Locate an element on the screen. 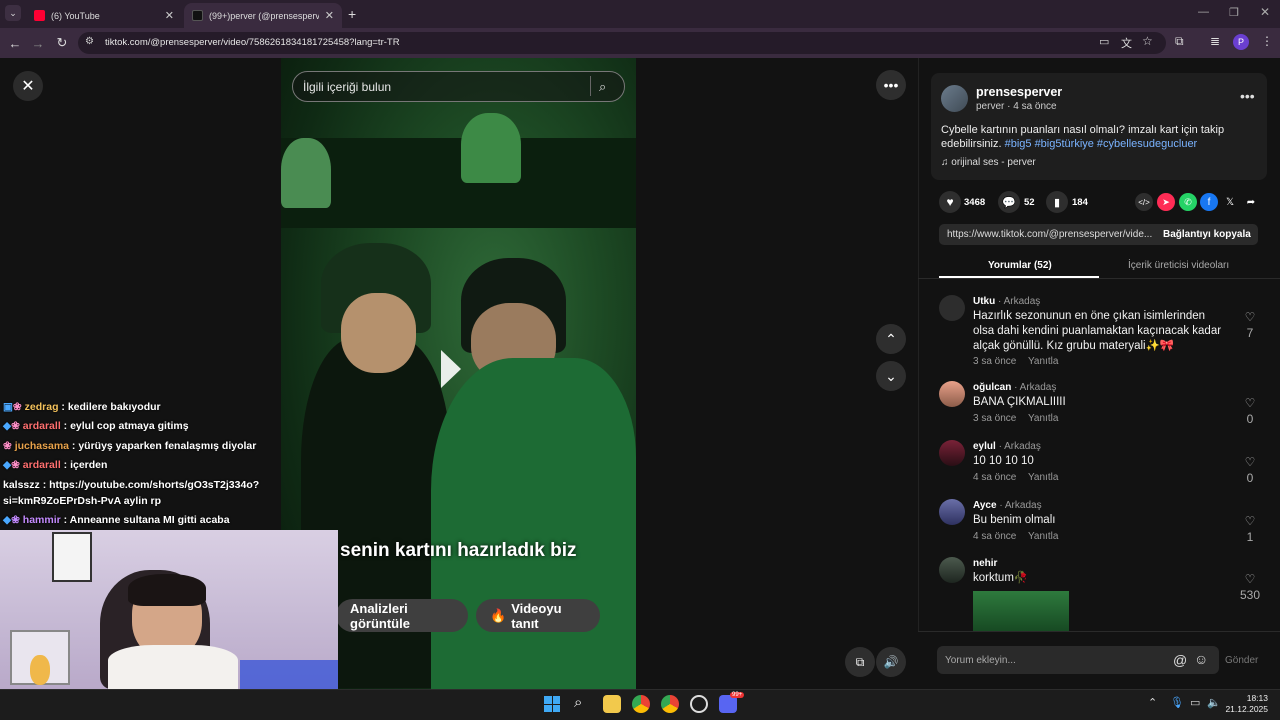 The width and height of the screenshot is (1280, 720). network-icon: ▭ is located at coordinates (1195, 702).